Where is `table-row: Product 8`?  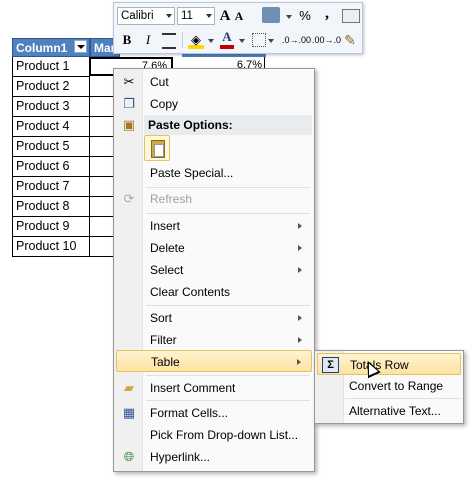
table-row: Product 8 is located at coordinates (51, 207).